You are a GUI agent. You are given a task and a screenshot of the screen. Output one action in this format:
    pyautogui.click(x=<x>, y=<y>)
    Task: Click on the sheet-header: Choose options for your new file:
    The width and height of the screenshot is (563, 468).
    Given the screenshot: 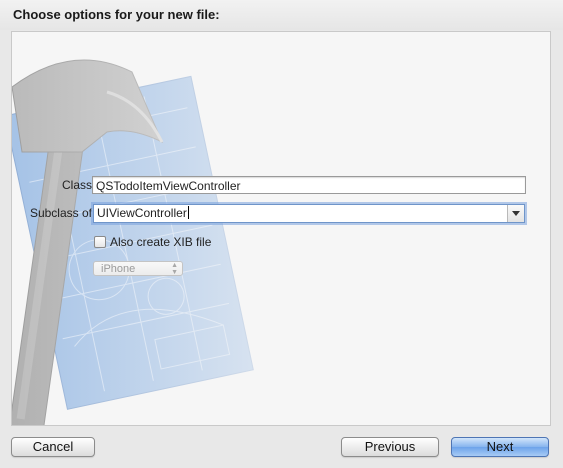 What is the action you would take?
    pyautogui.click(x=281, y=15)
    